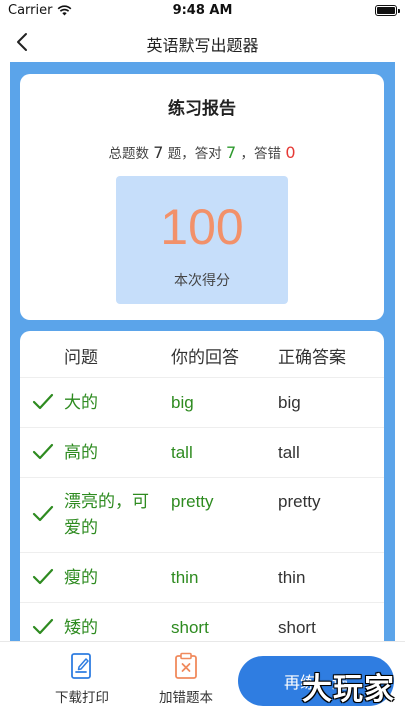 The image size is (405, 720). I want to click on header-question: 问题, so click(81, 358).